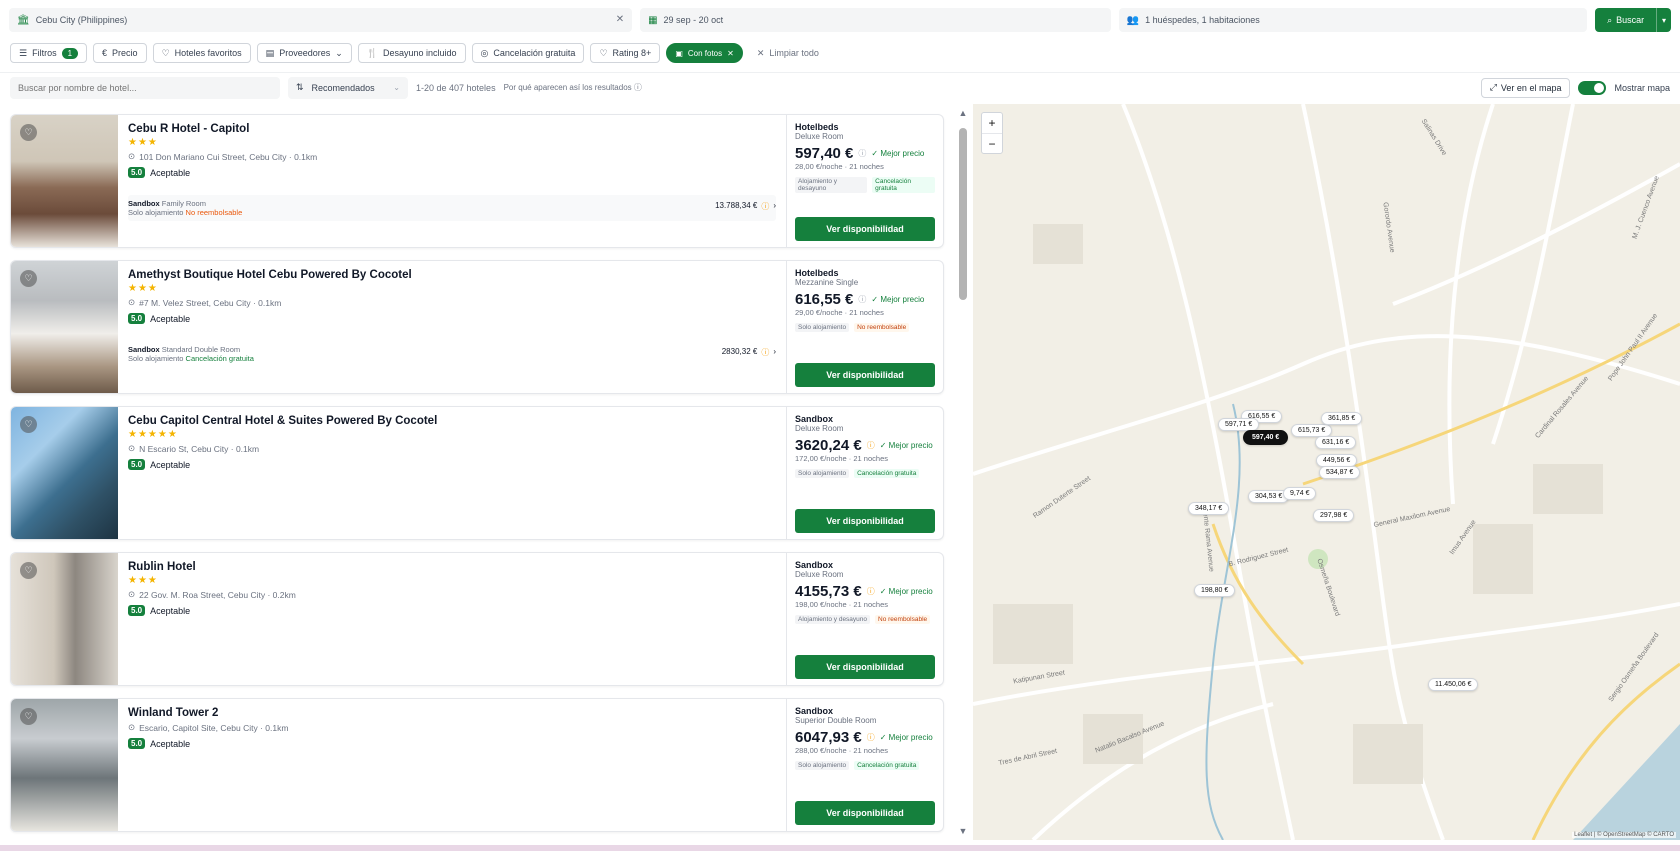 The image size is (1680, 851). What do you see at coordinates (1334, 515) in the screenshot?
I see `map-price-pin: 297,98 €` at bounding box center [1334, 515].